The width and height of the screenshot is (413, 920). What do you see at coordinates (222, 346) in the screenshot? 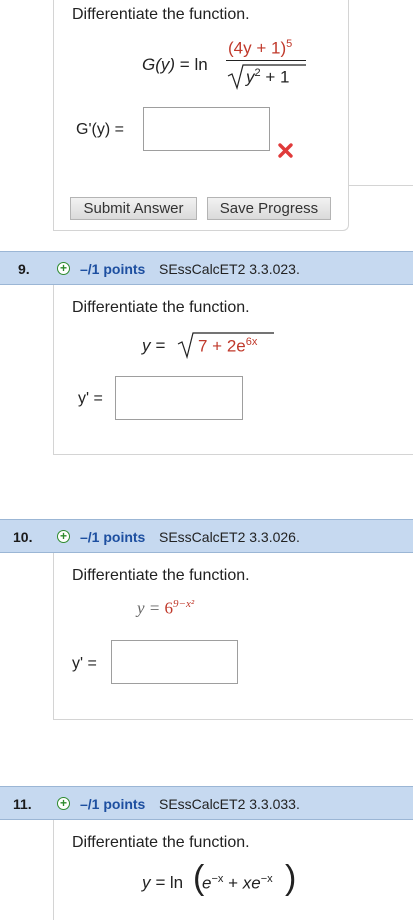
I see `formula-radicand: 7 + 2e` at bounding box center [222, 346].